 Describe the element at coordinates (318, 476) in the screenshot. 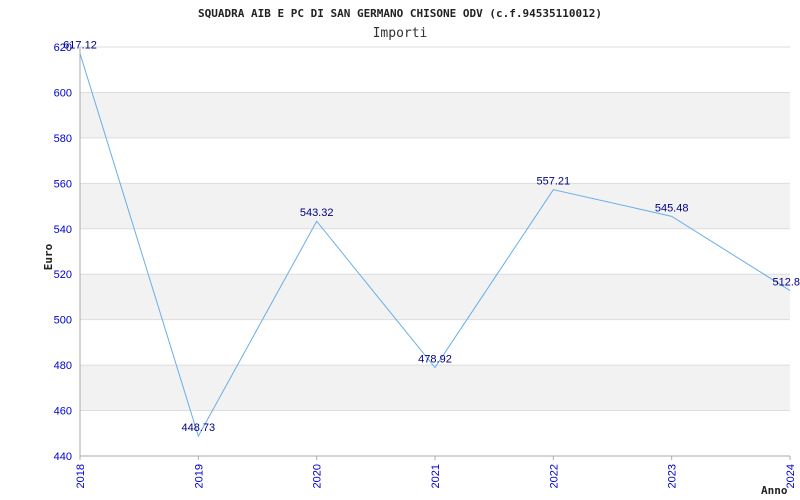

I see `x-tick-label: 2020` at that location.